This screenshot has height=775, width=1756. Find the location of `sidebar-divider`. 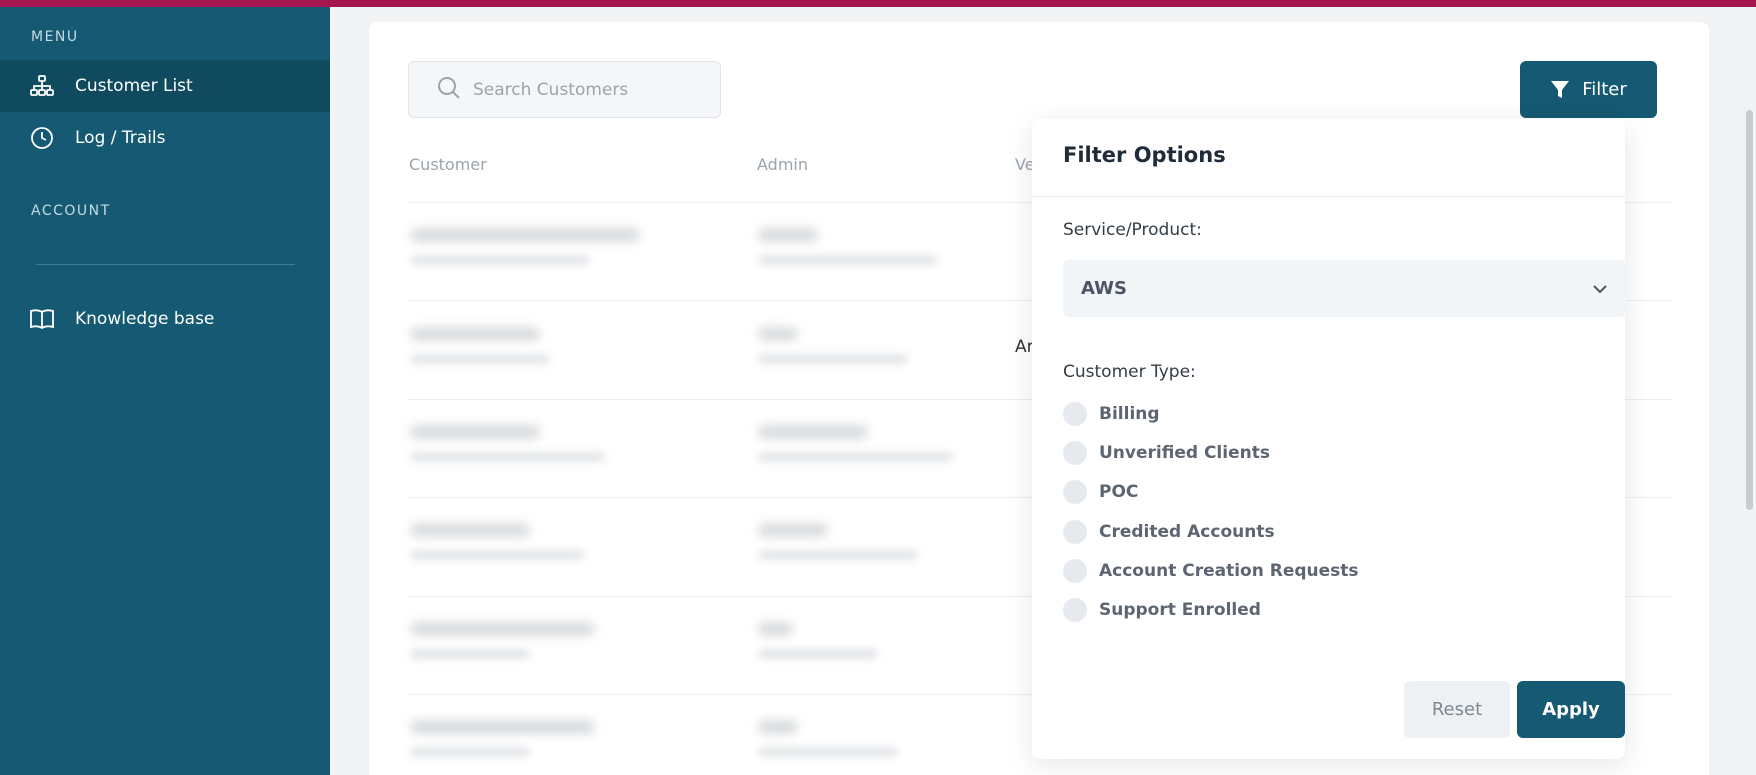

sidebar-divider is located at coordinates (165, 264).